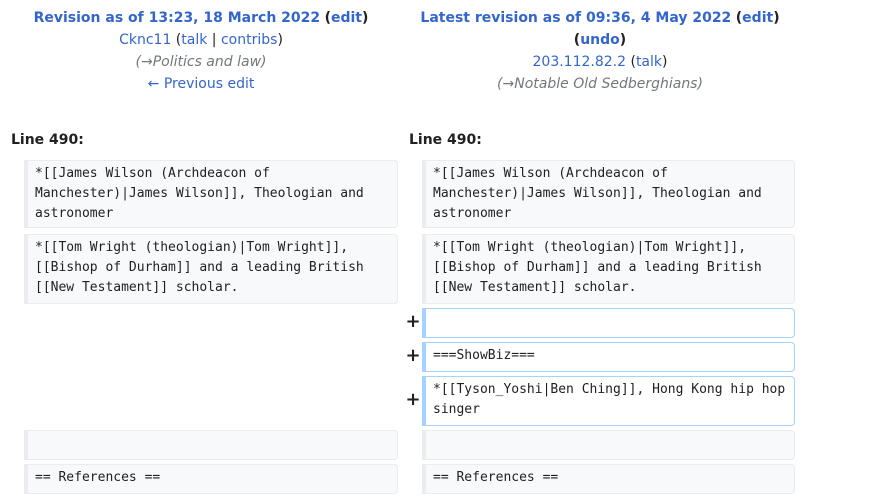 Image resolution: width=874 pixels, height=498 pixels. I want to click on right-user-line: 203.112.82.2 (talk), so click(600, 62).